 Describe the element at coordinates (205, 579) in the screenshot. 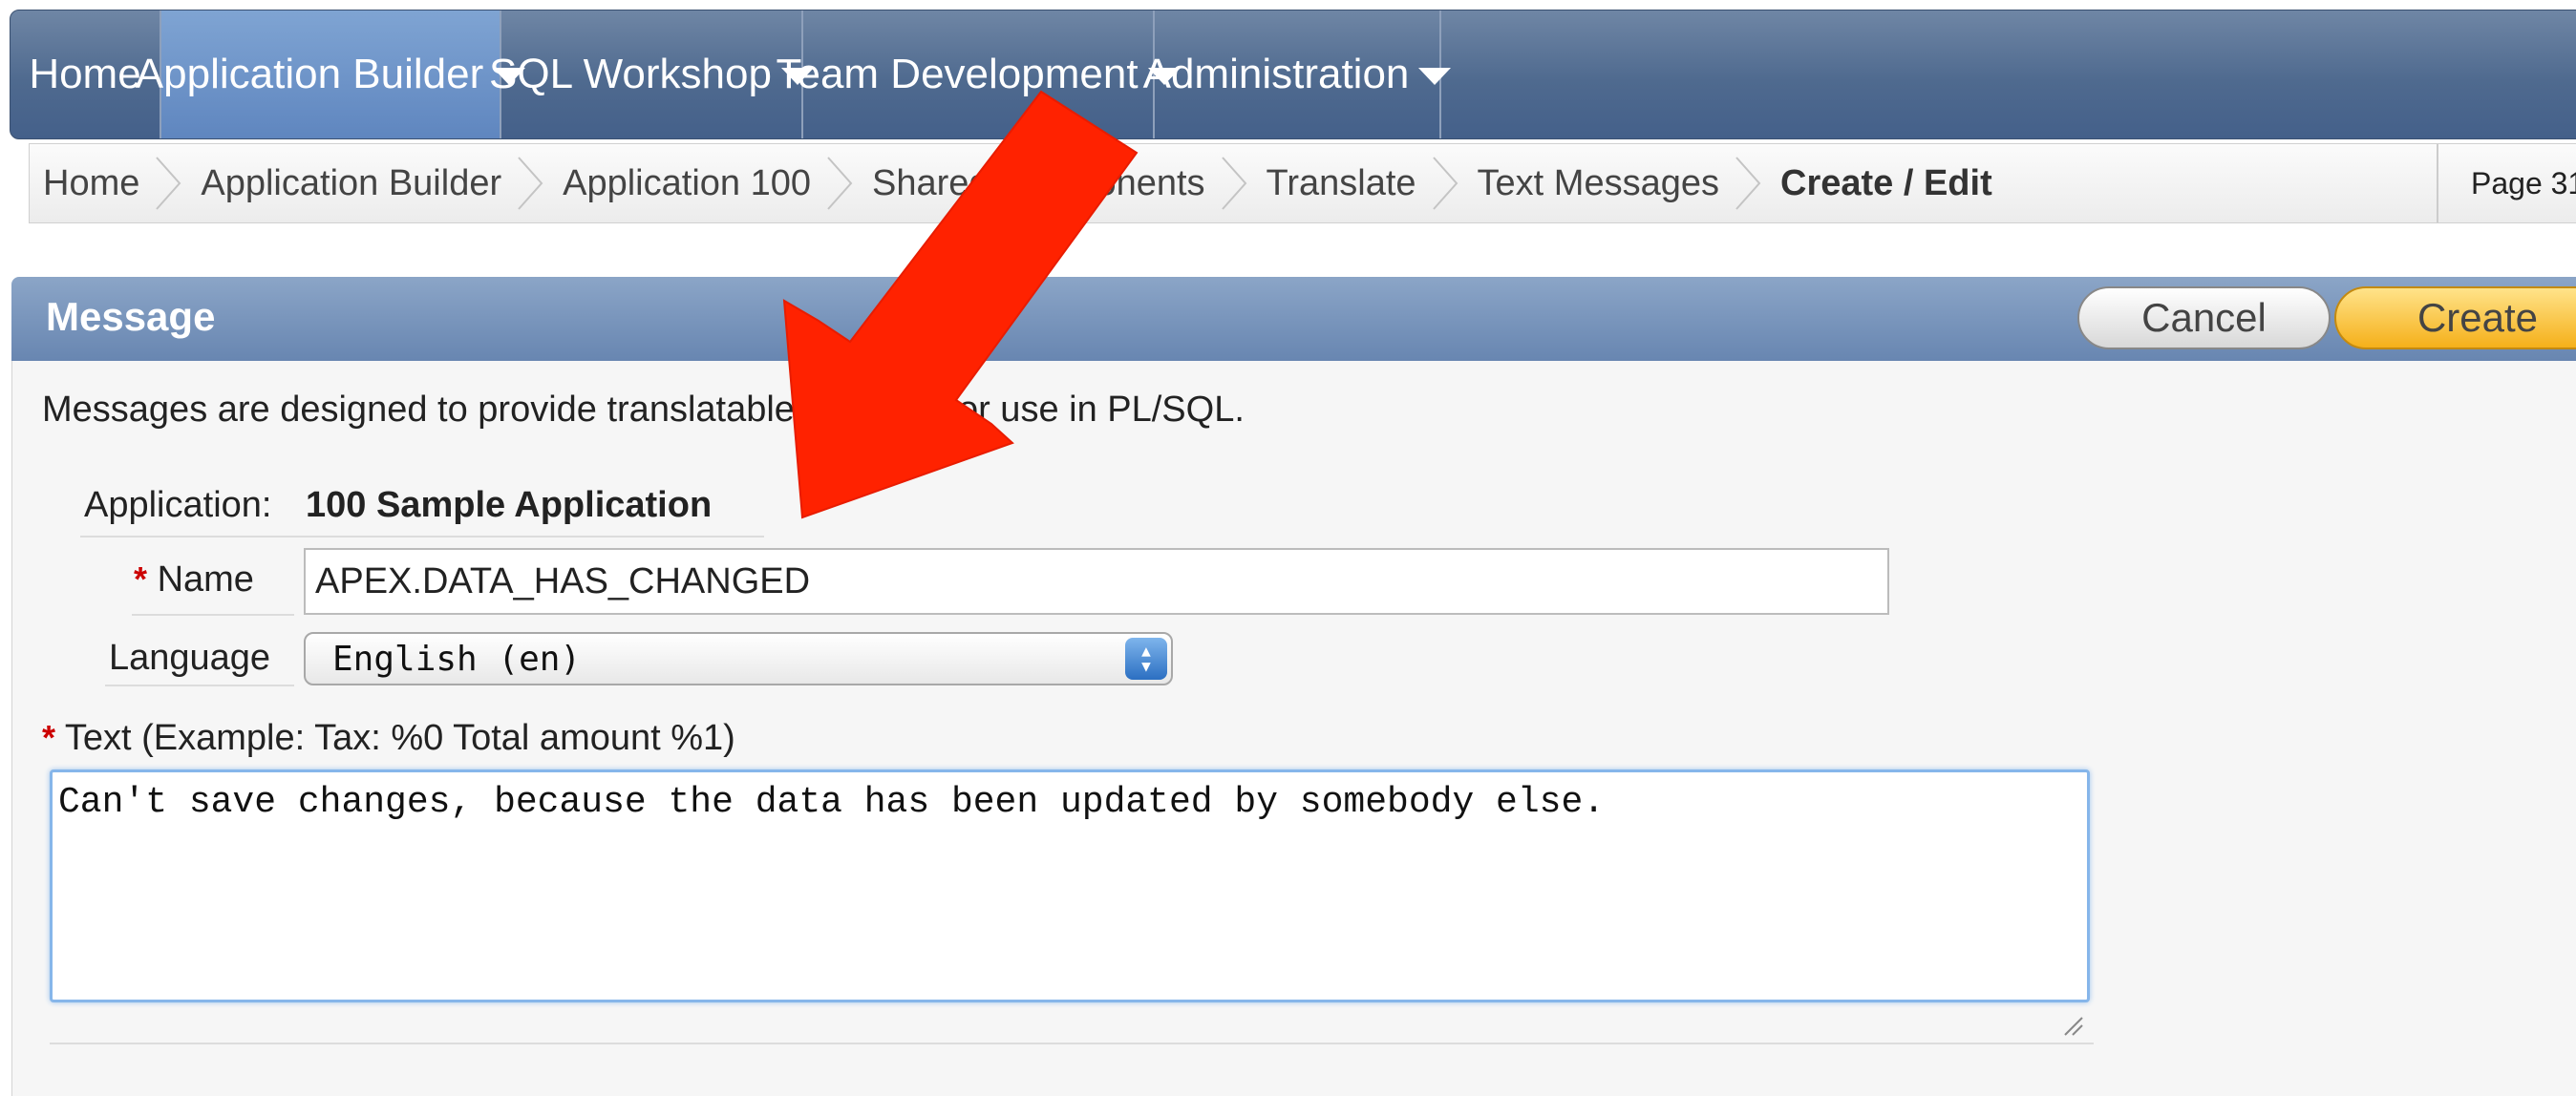

I see `name-label: Name` at that location.